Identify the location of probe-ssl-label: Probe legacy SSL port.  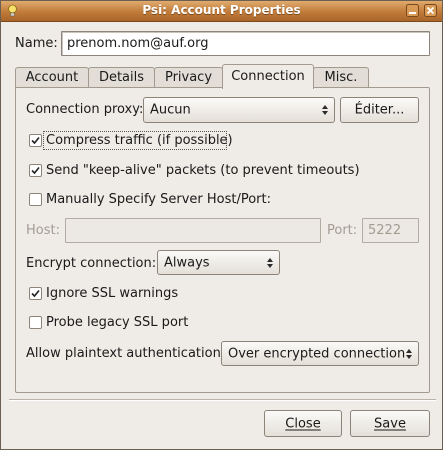
(117, 322).